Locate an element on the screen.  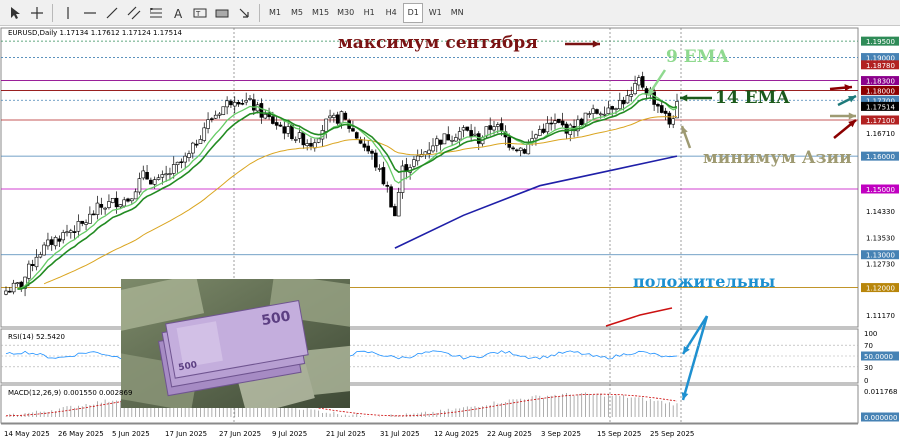
vertical-line-icon is located at coordinates (68, 13).